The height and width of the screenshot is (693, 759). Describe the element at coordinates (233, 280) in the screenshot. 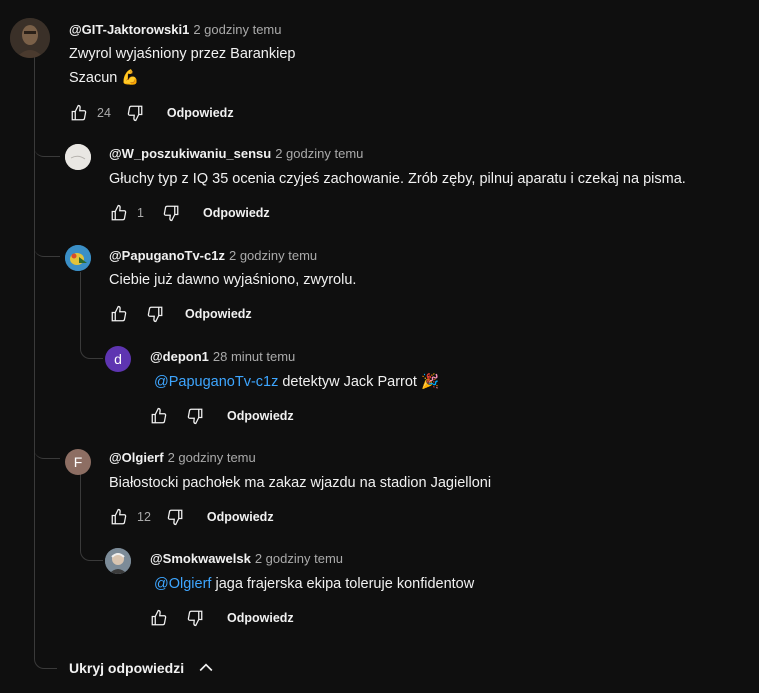

I see `comment-text: Ciebie już dawno wyjaśniono, zwyrolu.` at that location.